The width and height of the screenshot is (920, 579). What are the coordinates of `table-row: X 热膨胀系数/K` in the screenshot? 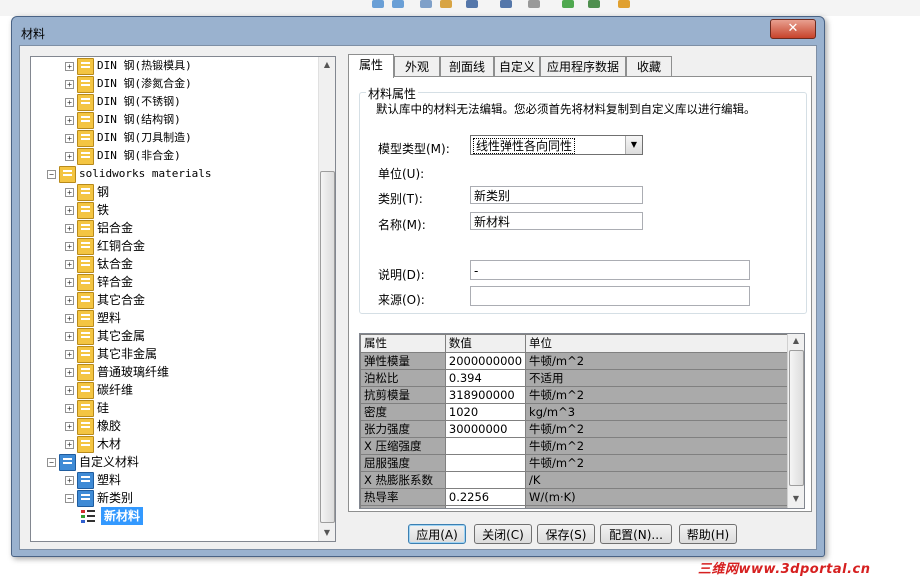 It's located at (582, 480).